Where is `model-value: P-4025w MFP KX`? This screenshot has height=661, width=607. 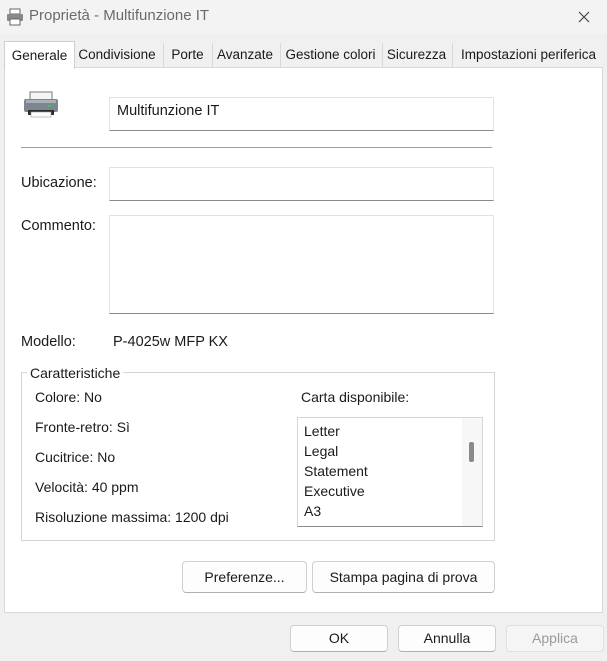 model-value: P-4025w MFP KX is located at coordinates (170, 342).